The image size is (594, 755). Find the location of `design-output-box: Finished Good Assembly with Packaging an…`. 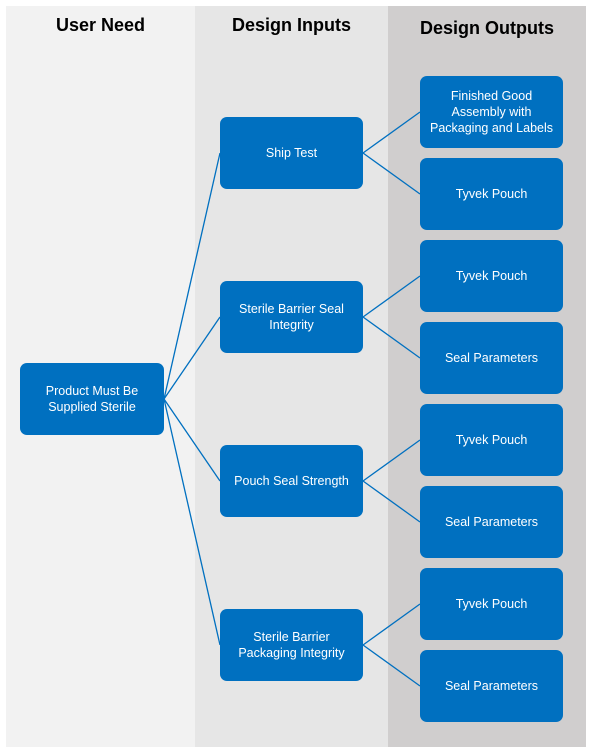

design-output-box: Finished Good Assembly with Packaging an… is located at coordinates (491, 112).